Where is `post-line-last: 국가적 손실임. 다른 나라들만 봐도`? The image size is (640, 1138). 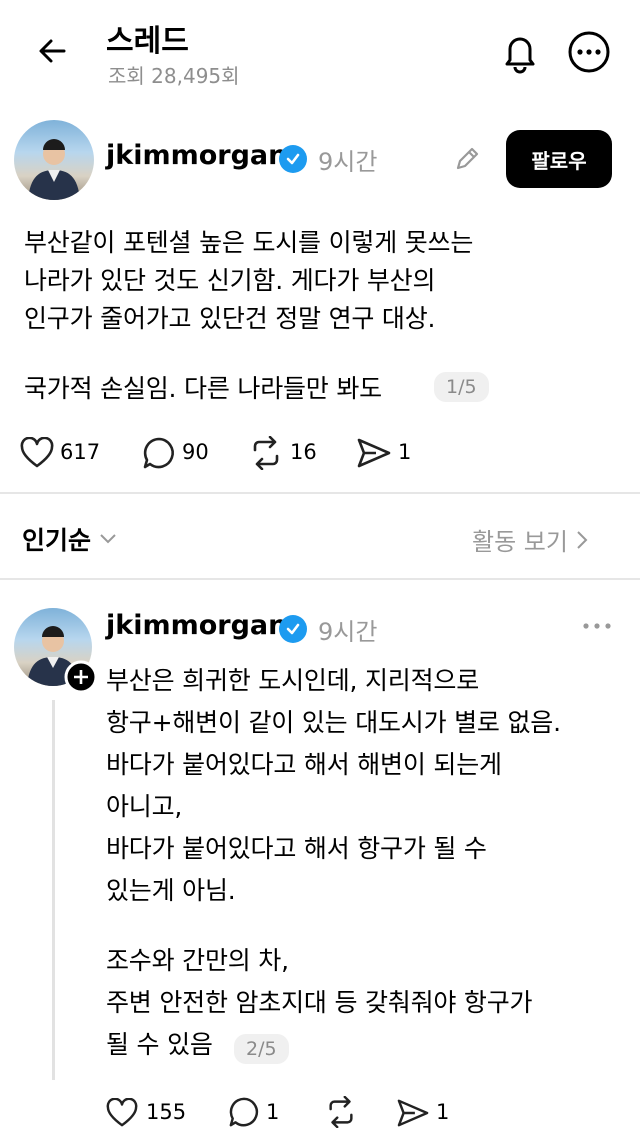 post-line-last: 국가적 손실임. 다른 나라들만 봐도 is located at coordinates (203, 388).